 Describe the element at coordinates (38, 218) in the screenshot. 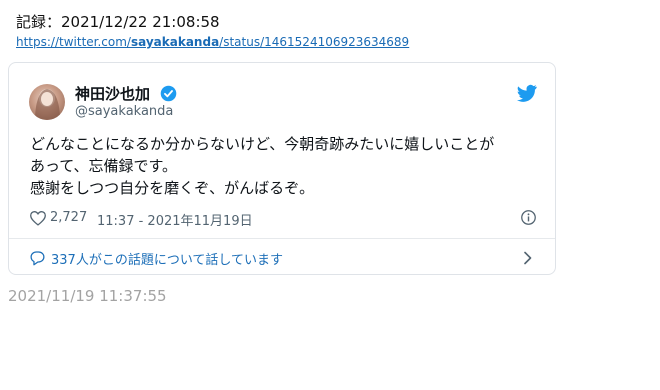

I see `heart-icon` at that location.